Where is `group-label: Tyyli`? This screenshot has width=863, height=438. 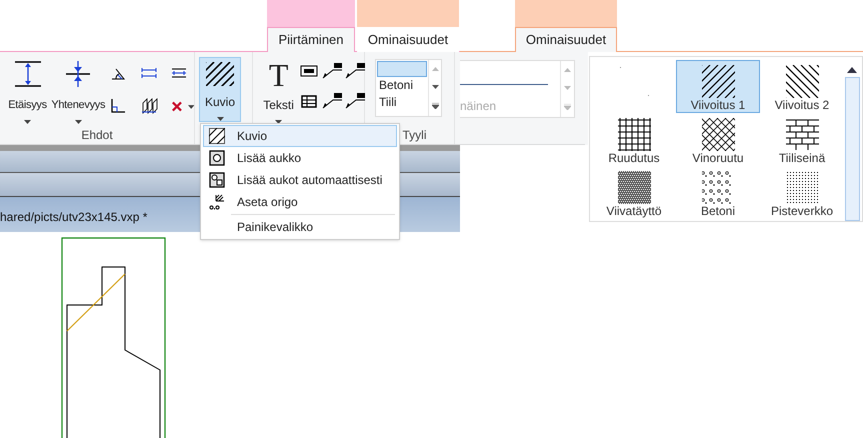
group-label: Tyyli is located at coordinates (414, 135).